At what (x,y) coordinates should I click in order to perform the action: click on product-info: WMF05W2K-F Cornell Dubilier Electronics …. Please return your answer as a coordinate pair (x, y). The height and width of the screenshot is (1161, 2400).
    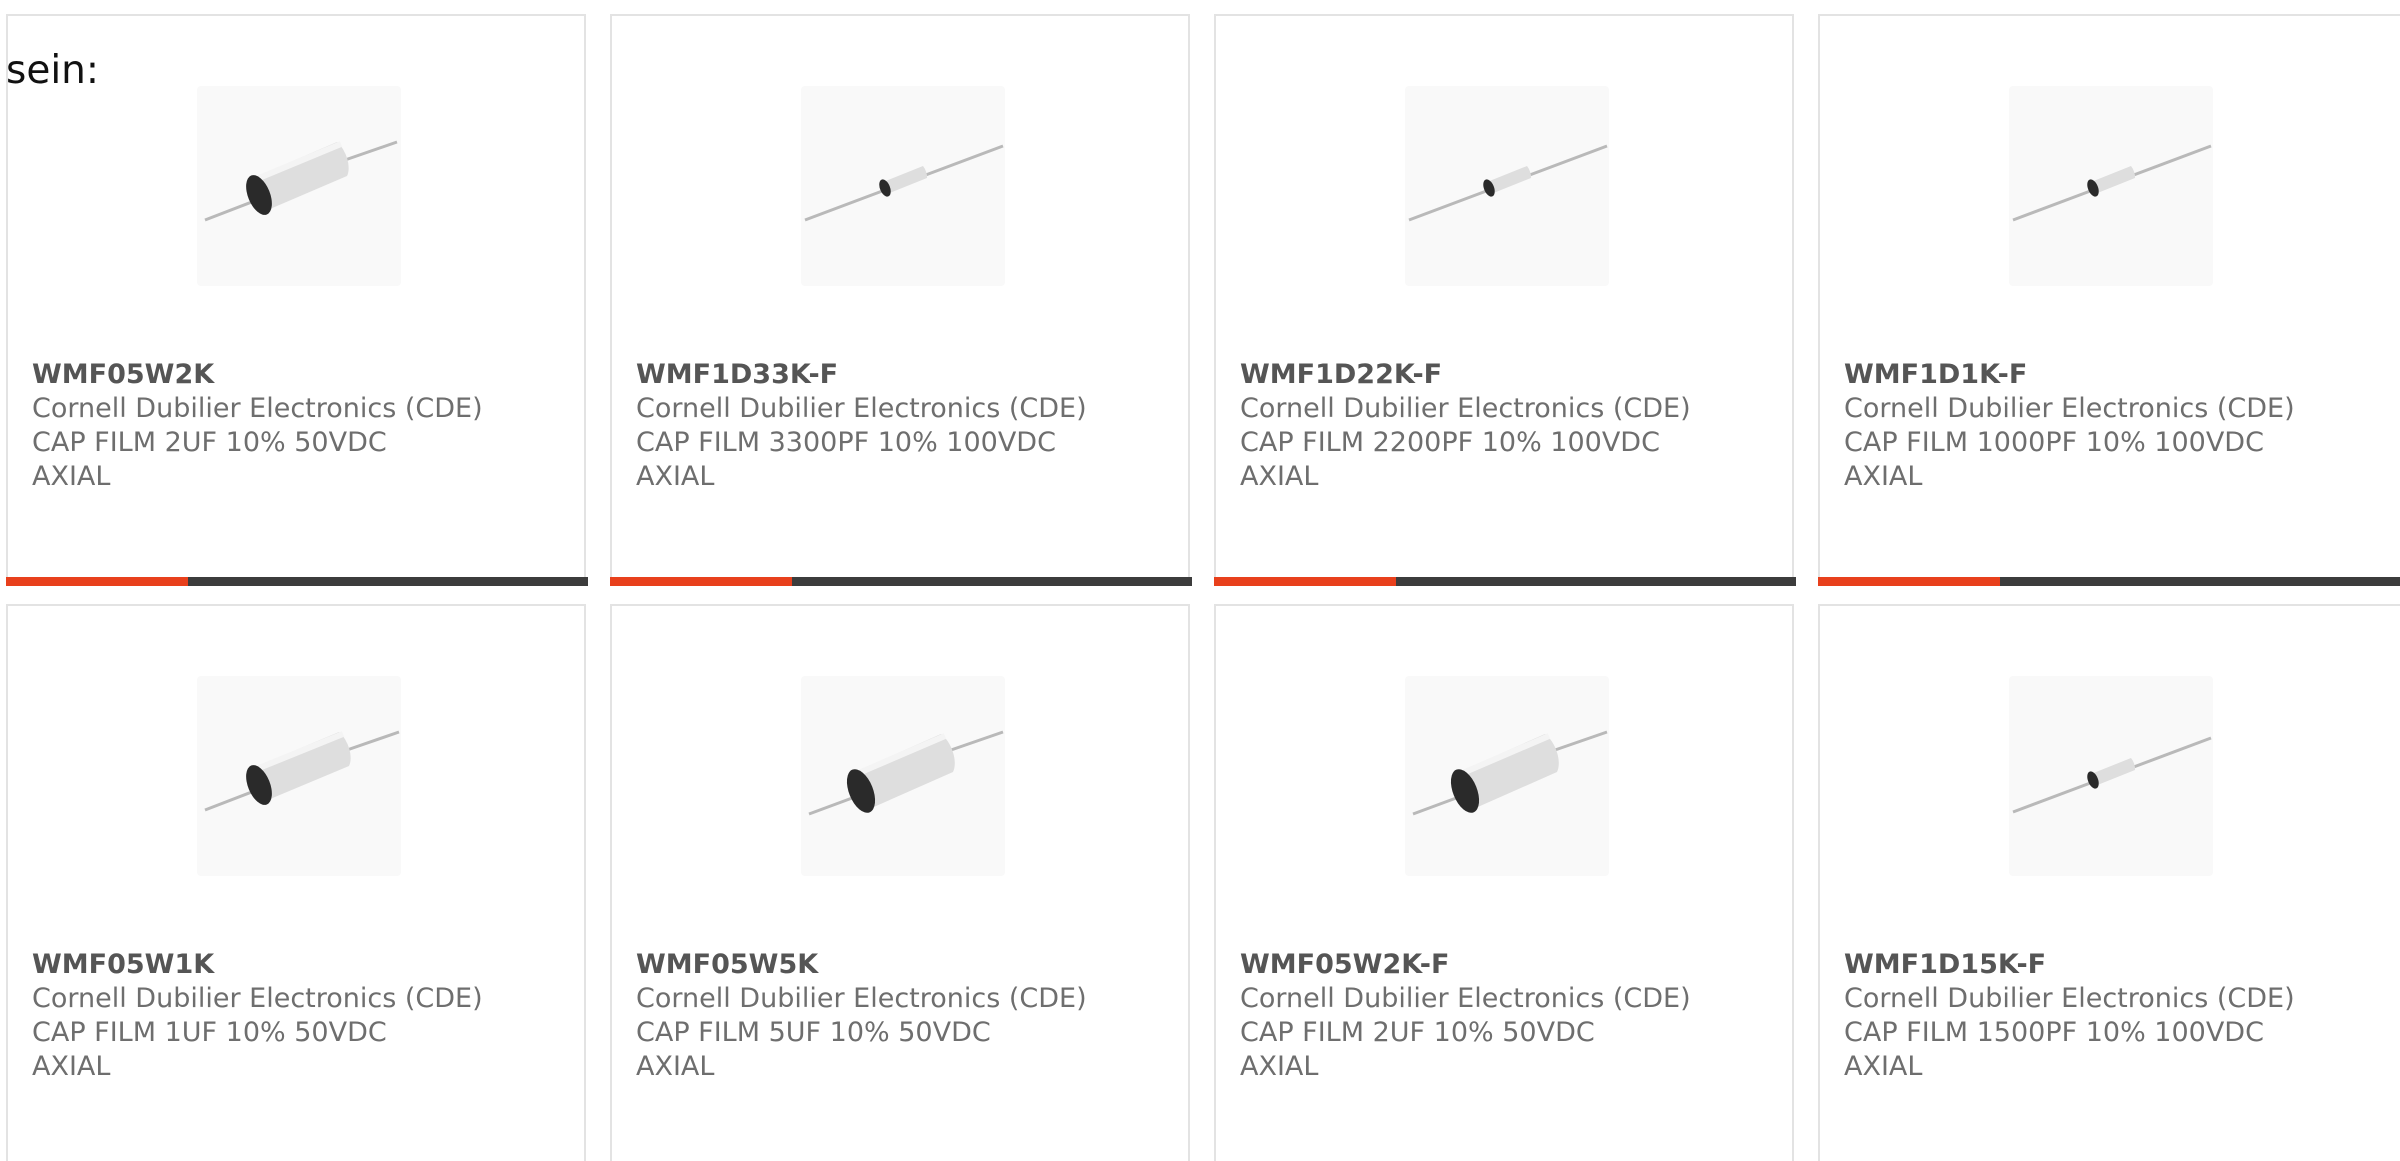
    Looking at the image, I should click on (1500, 1016).